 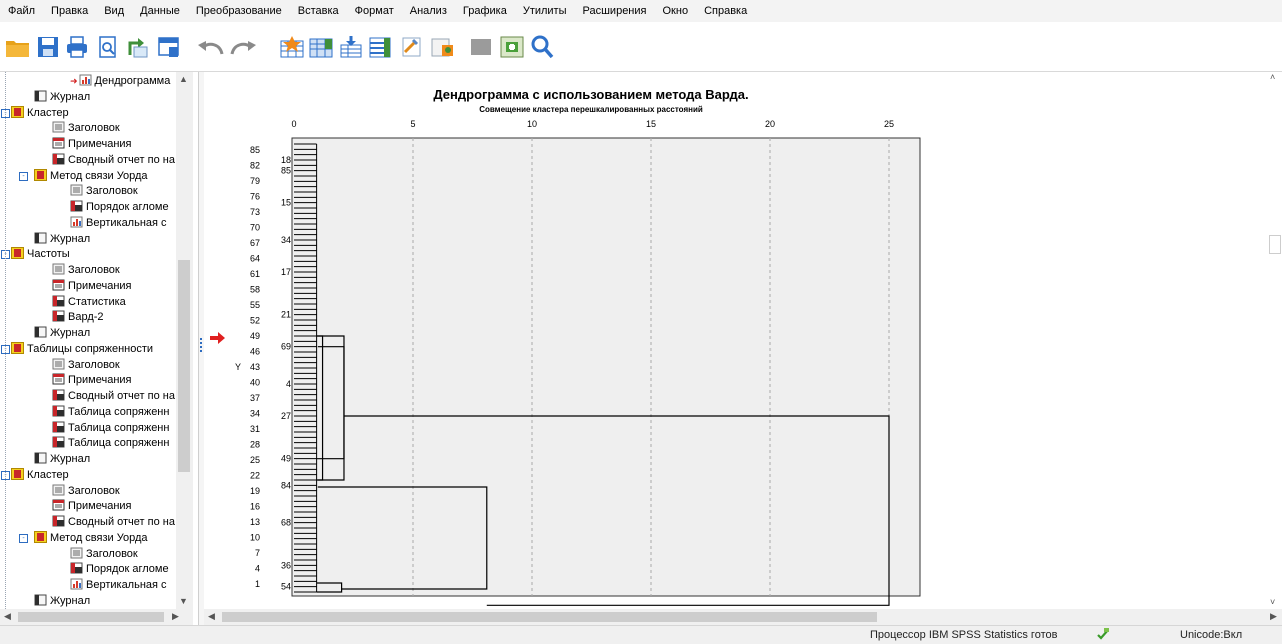 I want to click on scroll-down-arrow-icon: ▼, so click(x=183, y=601).